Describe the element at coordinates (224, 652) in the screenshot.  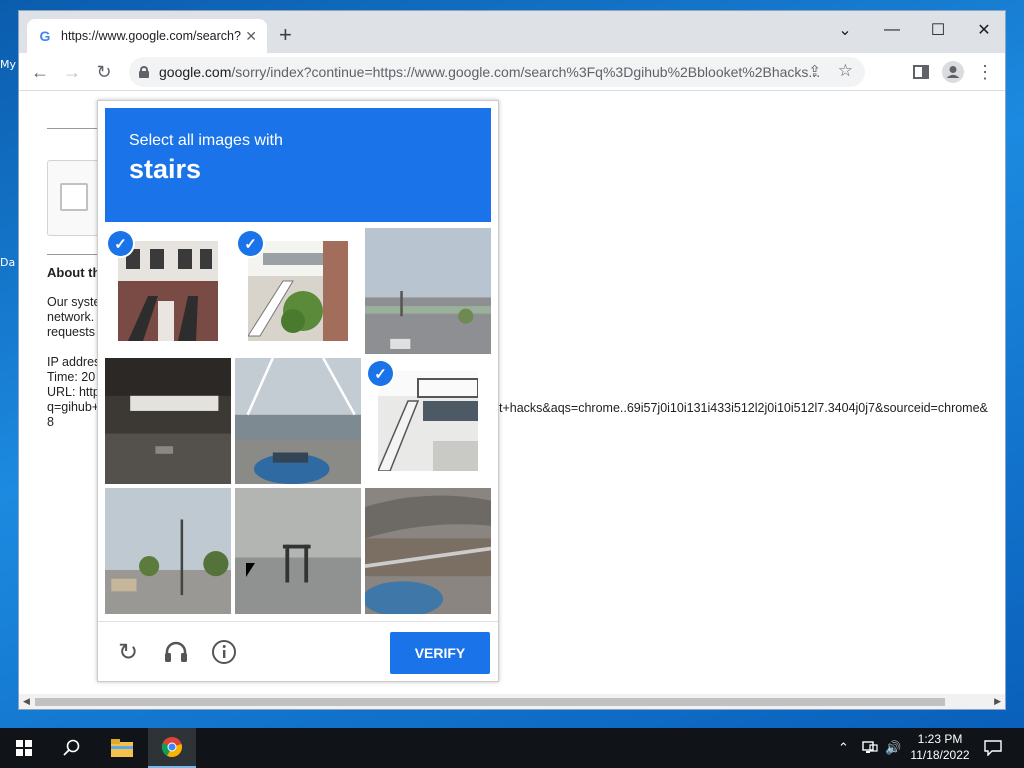
I see `info-icon` at that location.